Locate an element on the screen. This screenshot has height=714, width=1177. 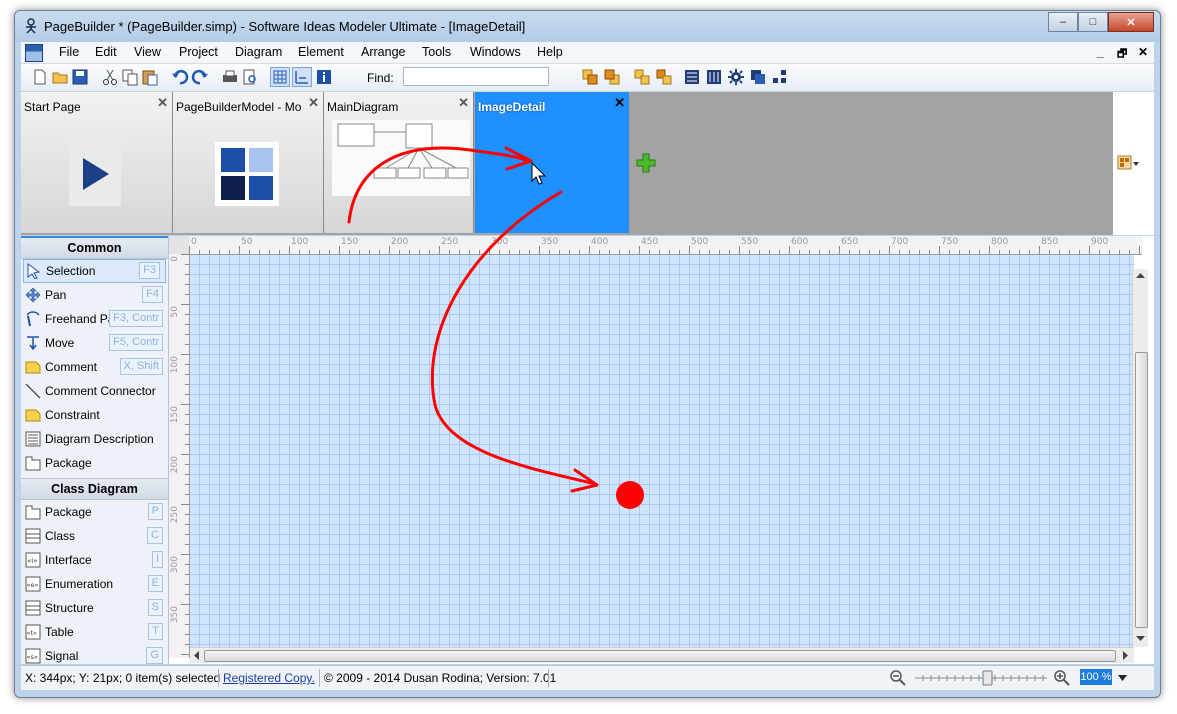
shortcut-badge: F3 is located at coordinates (149, 270).